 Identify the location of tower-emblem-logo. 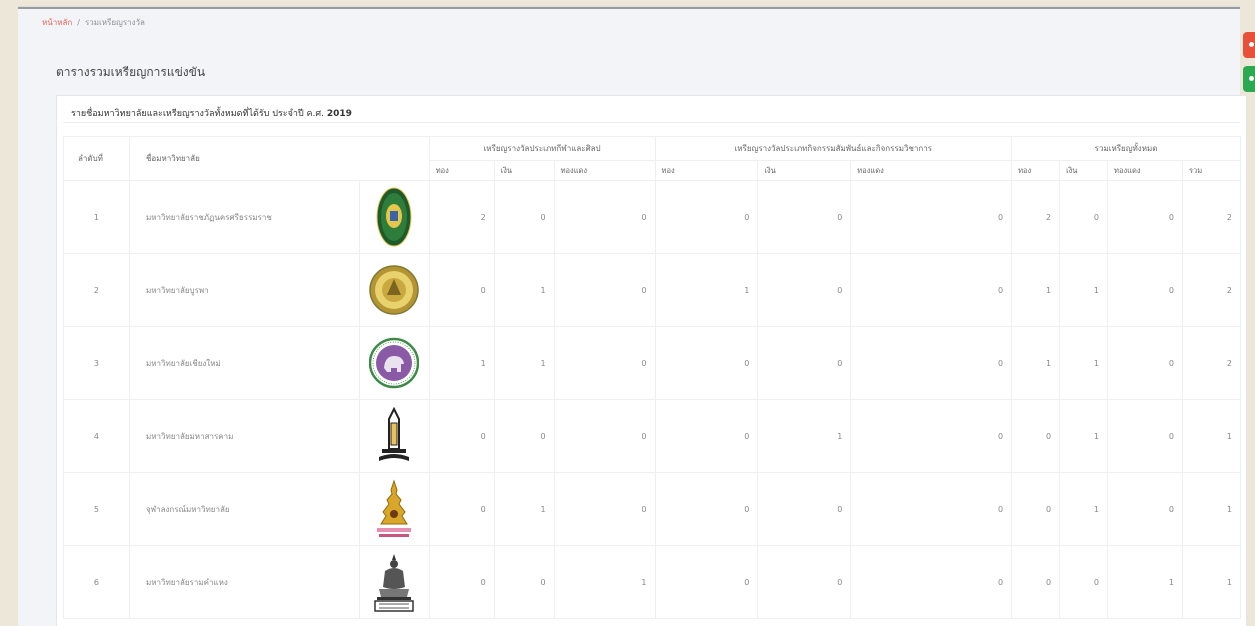
(394, 433).